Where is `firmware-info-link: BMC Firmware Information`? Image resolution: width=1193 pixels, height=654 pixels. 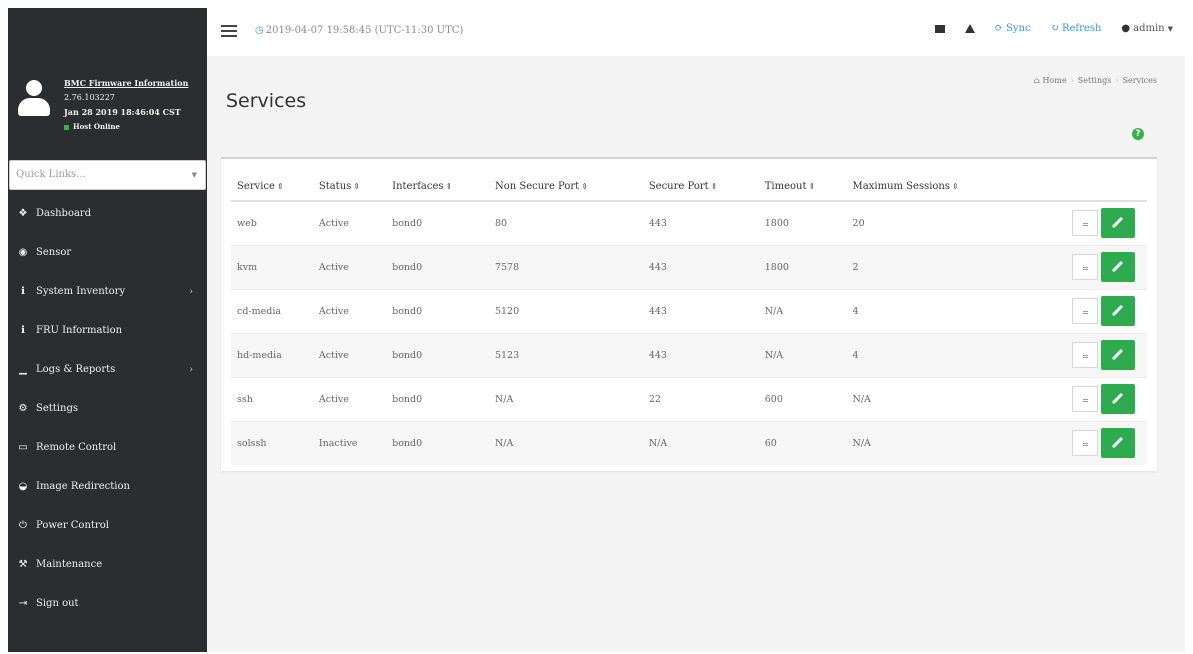
firmware-info-link: BMC Firmware Information is located at coordinates (126, 83).